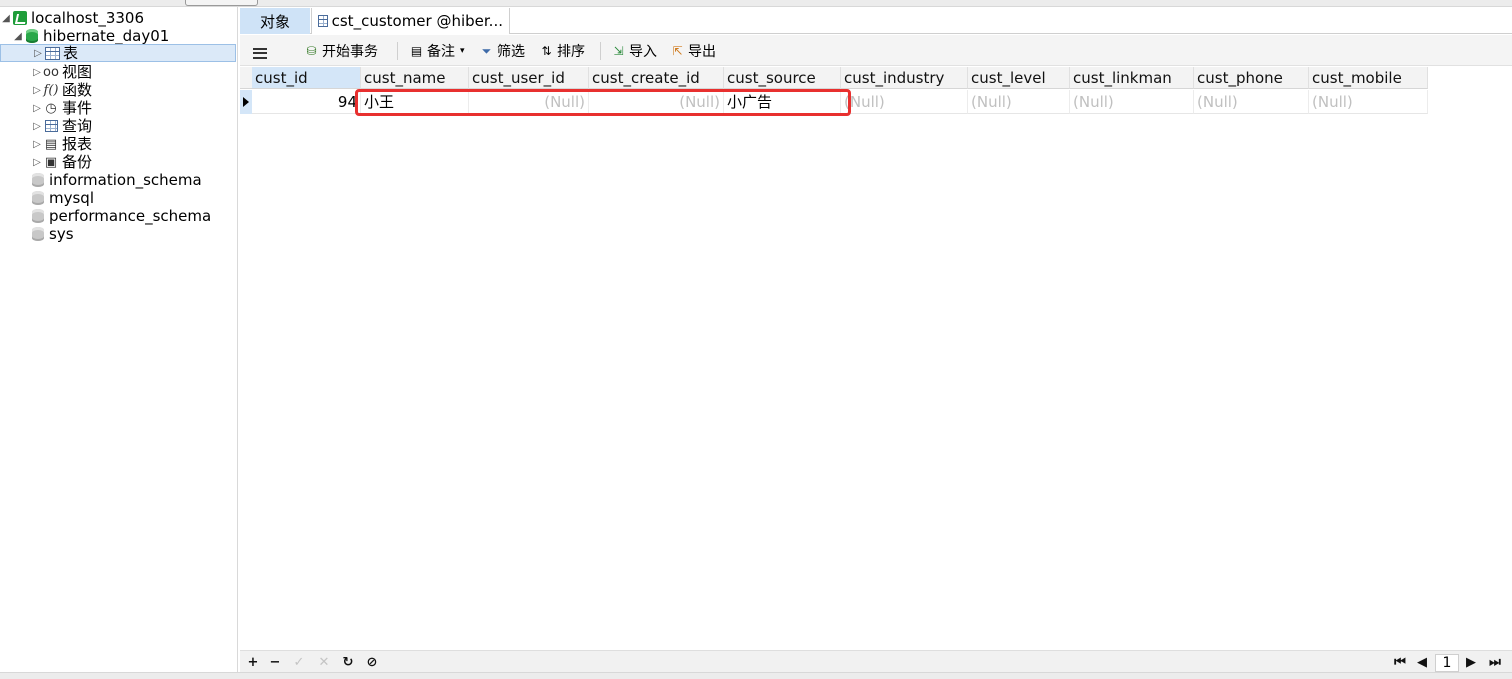 This screenshot has width=1512, height=679. I want to click on arrow-right-icon: ▶, so click(1471, 662).